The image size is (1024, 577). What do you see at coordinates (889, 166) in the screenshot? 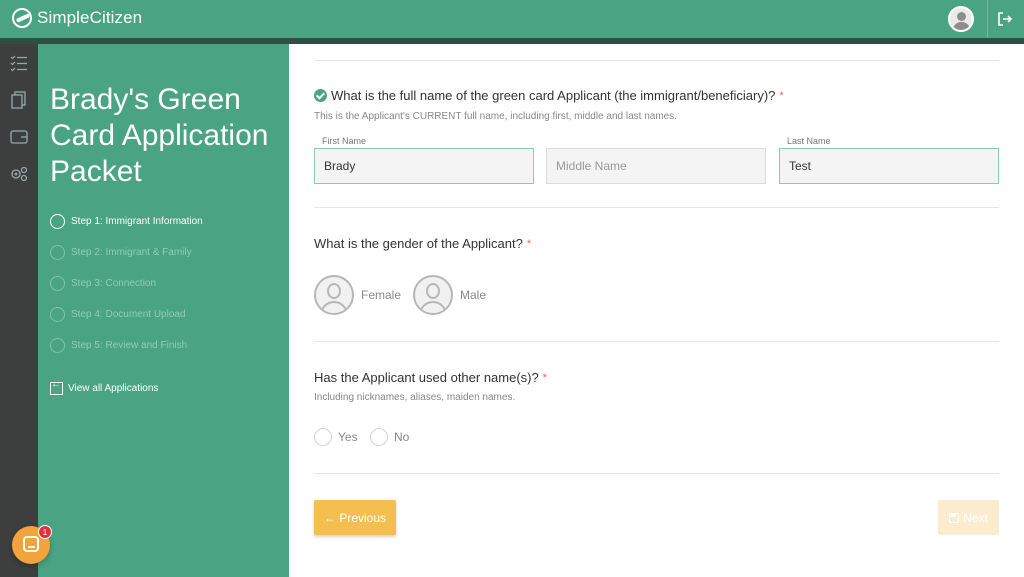
I see `last-name-input` at bounding box center [889, 166].